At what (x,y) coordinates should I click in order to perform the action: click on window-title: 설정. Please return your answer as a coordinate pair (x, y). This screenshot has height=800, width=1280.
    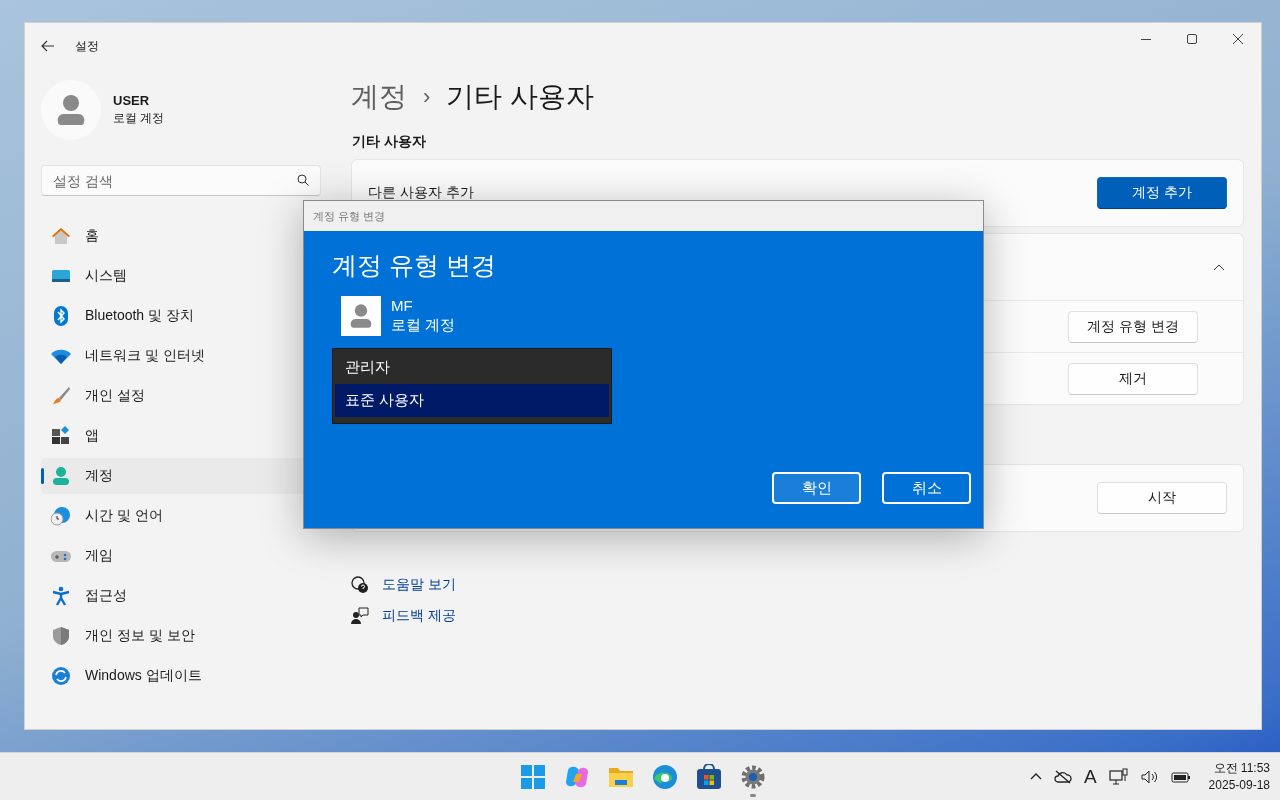
    Looking at the image, I should click on (87, 46).